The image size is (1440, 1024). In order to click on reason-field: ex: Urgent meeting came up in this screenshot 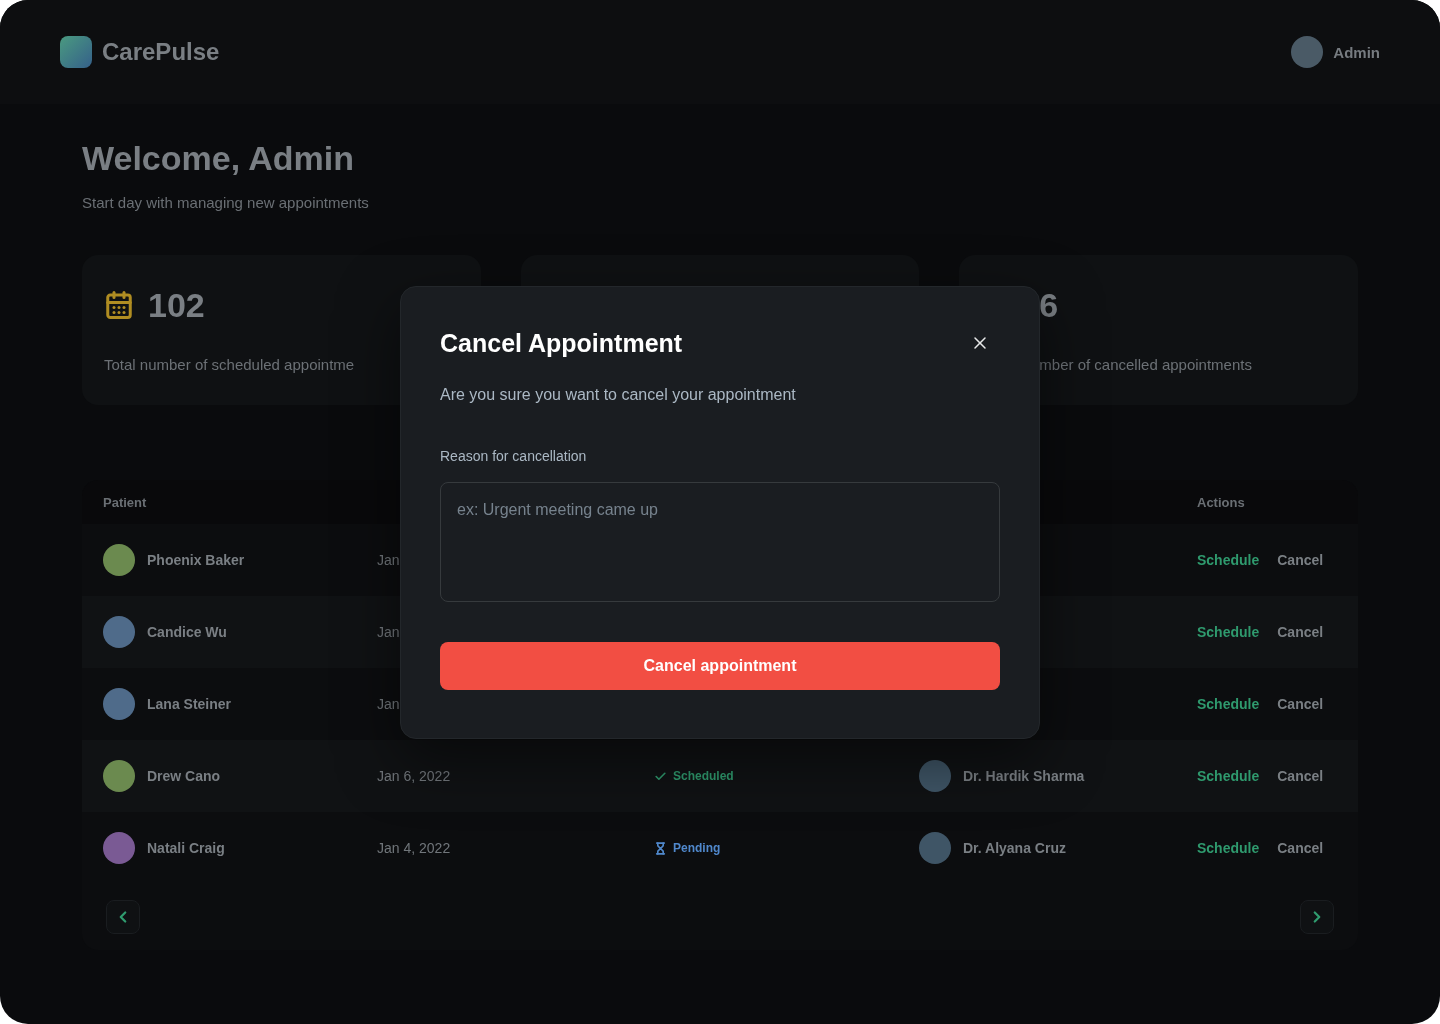, I will do `click(720, 541)`.